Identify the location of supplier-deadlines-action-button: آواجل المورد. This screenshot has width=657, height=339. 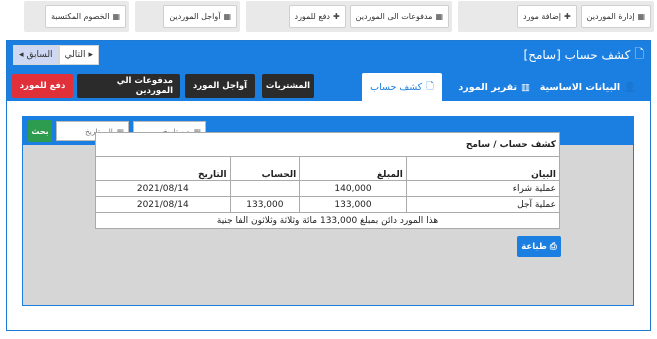
(220, 86).